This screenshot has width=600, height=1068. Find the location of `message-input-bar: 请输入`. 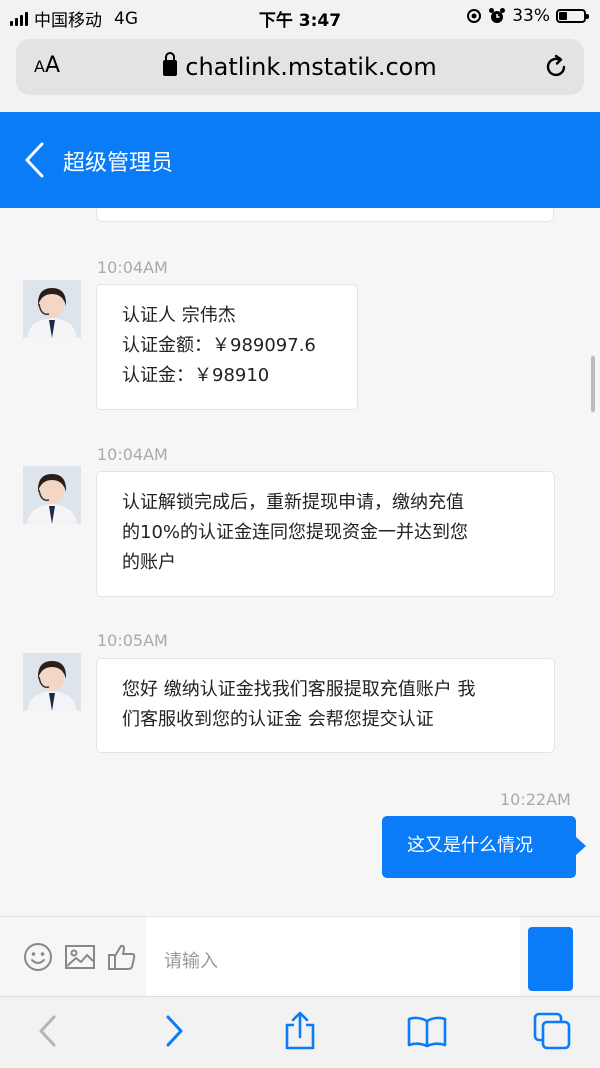

message-input-bar: 请输入 is located at coordinates (300, 956).